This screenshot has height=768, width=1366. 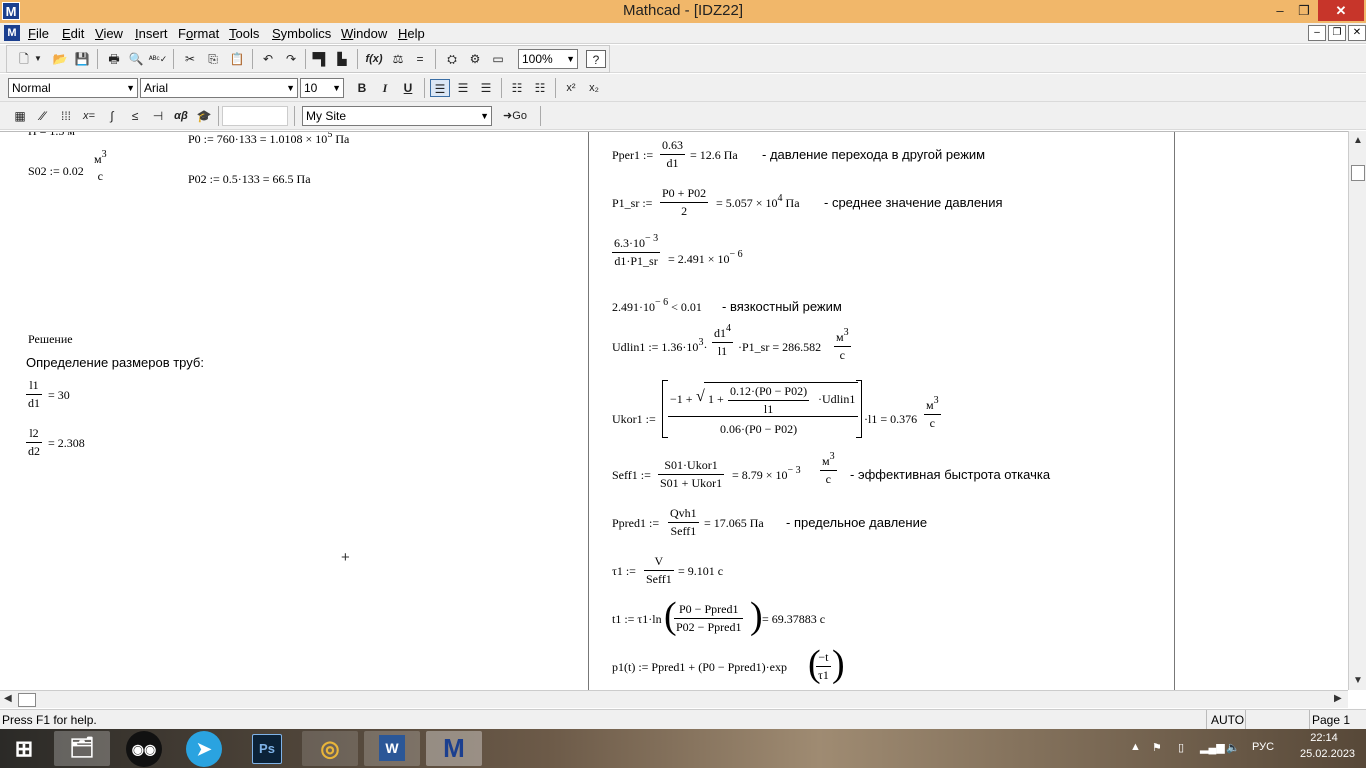 What do you see at coordinates (408, 88) in the screenshot?
I see `underline-button: U` at bounding box center [408, 88].